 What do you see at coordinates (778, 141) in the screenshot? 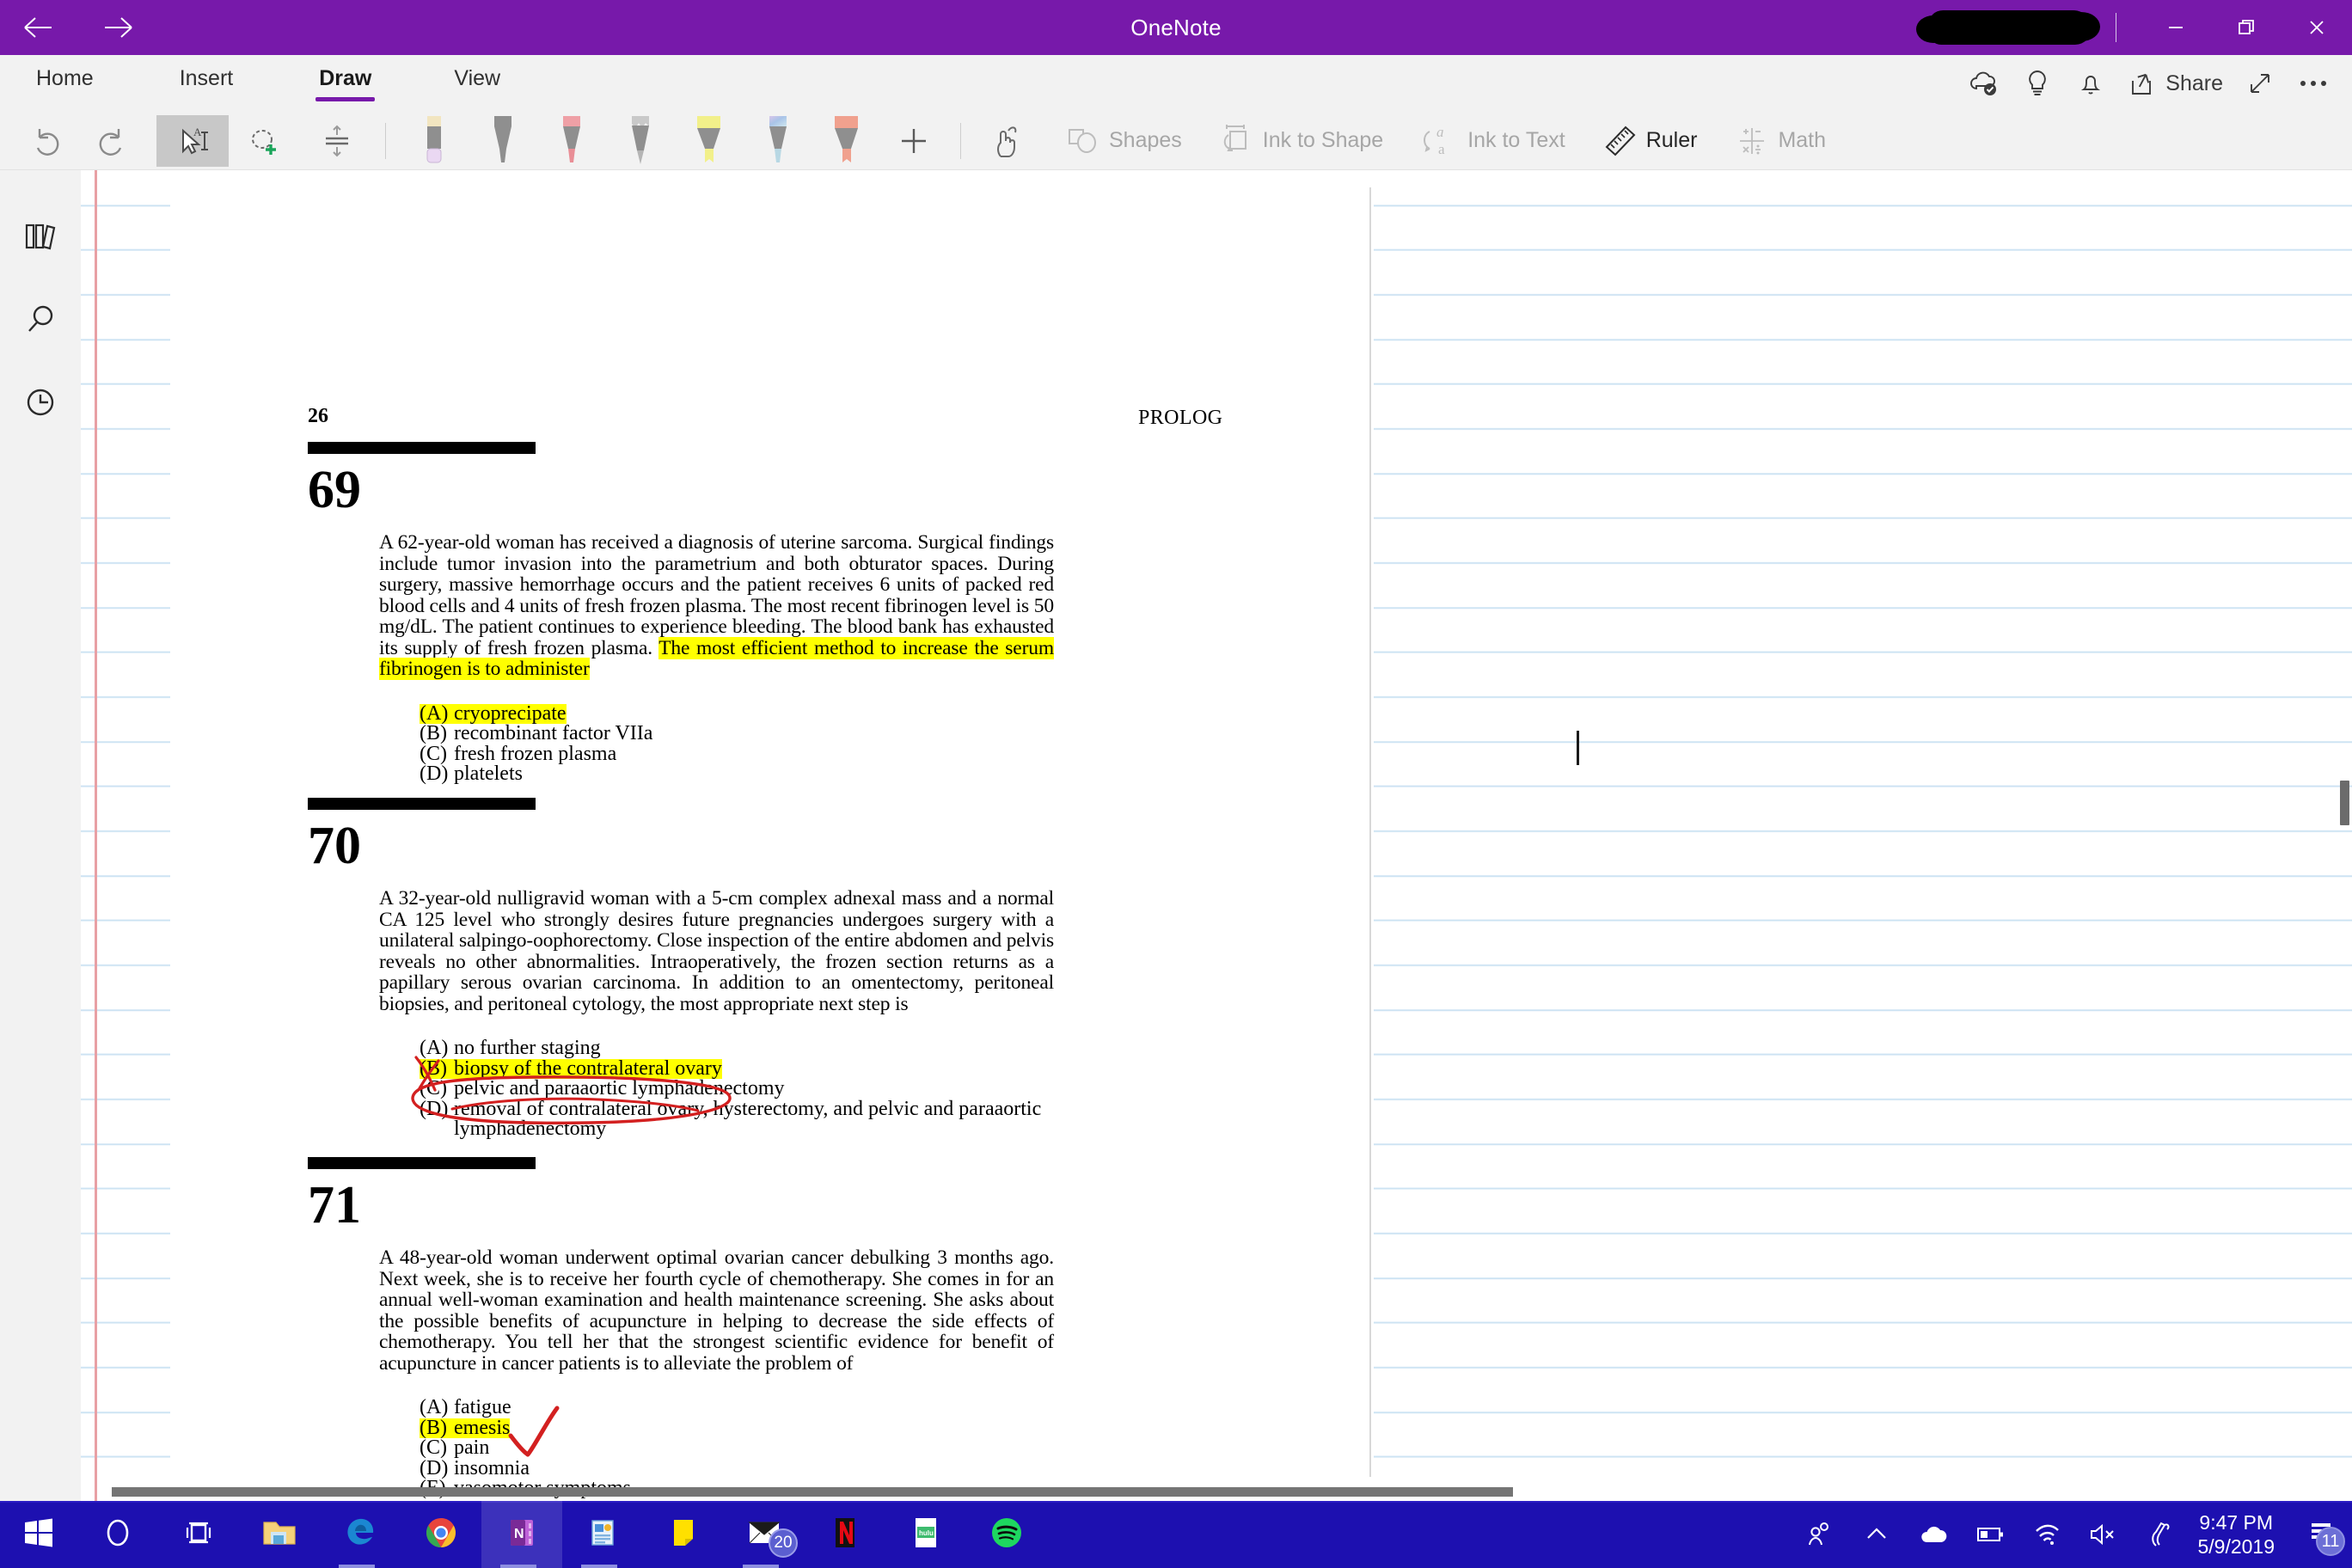
I see `pen-rainbow-icon` at bounding box center [778, 141].